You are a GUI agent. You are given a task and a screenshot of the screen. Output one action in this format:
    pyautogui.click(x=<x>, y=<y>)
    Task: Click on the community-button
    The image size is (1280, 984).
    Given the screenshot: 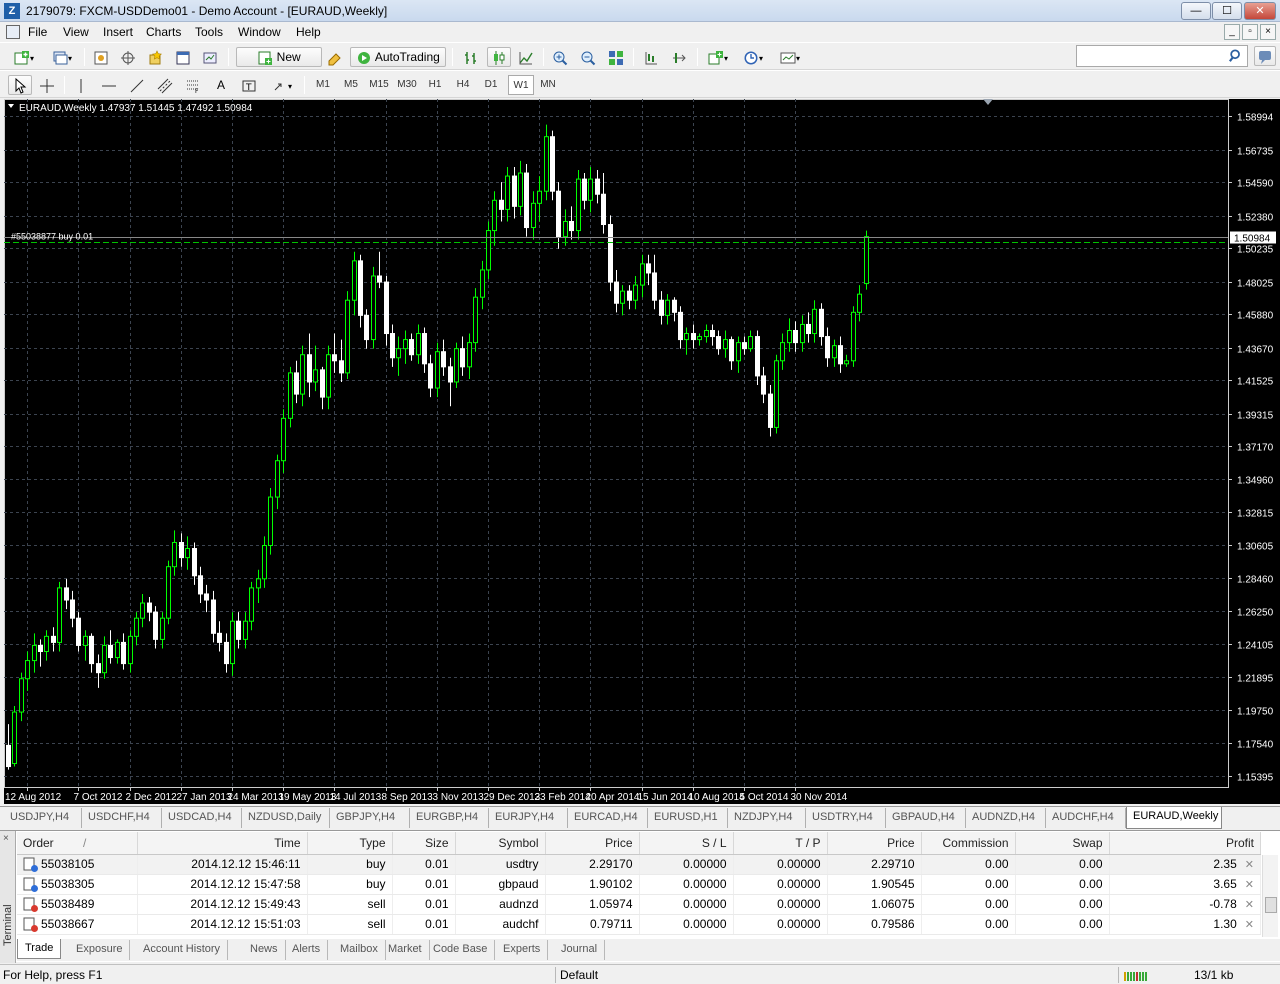 What is the action you would take?
    pyautogui.click(x=1265, y=56)
    